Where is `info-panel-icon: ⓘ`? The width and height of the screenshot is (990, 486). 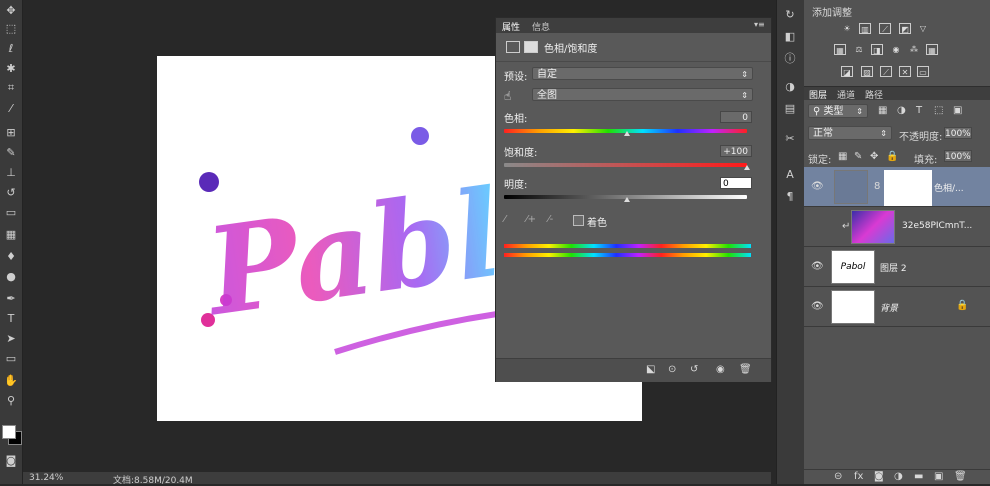
info-panel-icon: ⓘ is located at coordinates (790, 58).